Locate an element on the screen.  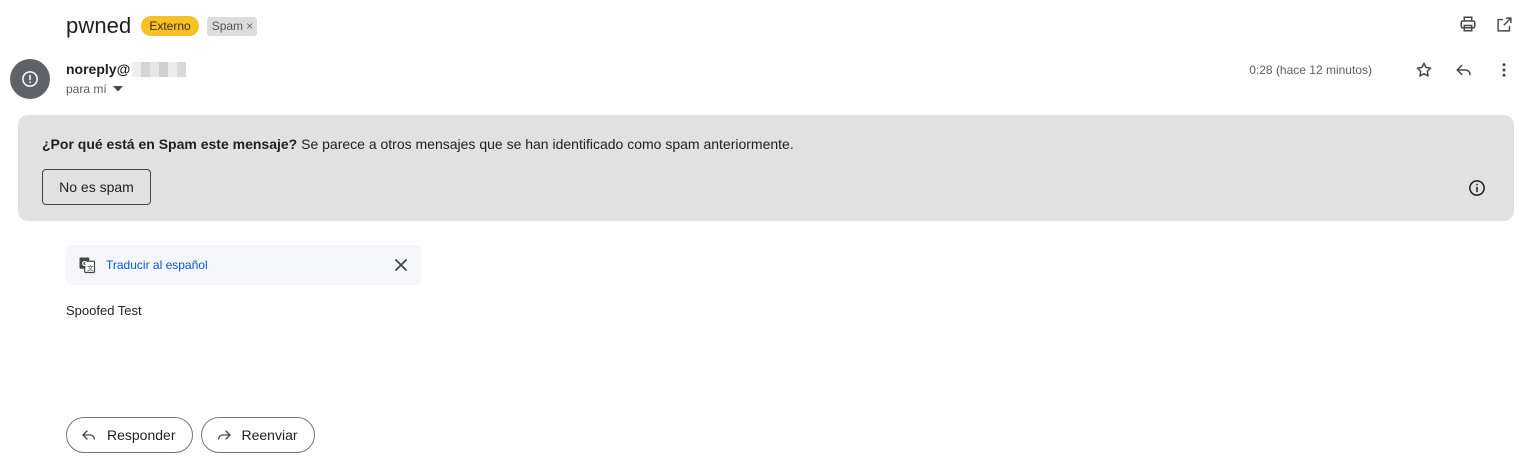
svg-text: 文 is located at coordinates (90, 267).